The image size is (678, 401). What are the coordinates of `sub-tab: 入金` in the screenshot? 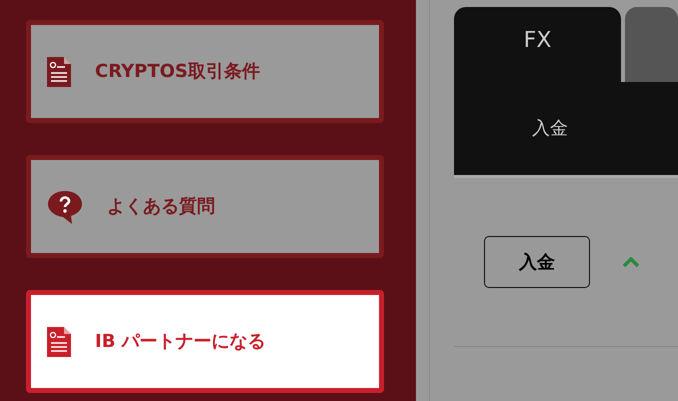 It's located at (550, 128).